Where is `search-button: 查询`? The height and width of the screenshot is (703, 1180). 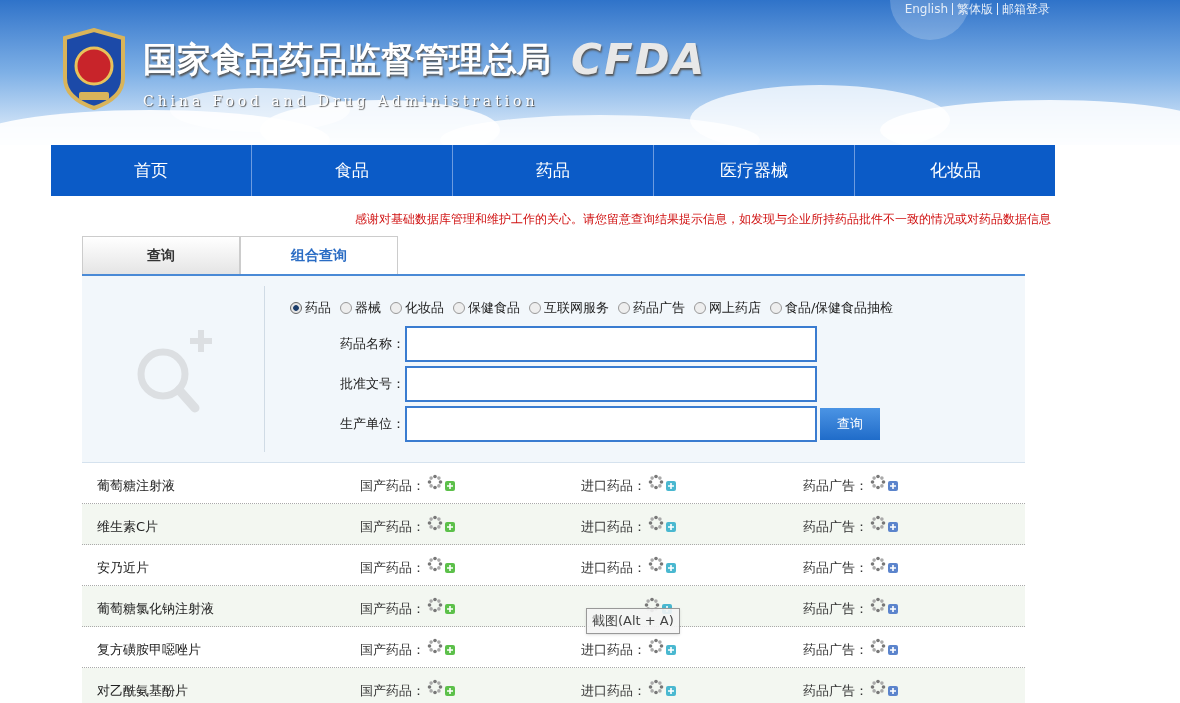 search-button: 查询 is located at coordinates (850, 423).